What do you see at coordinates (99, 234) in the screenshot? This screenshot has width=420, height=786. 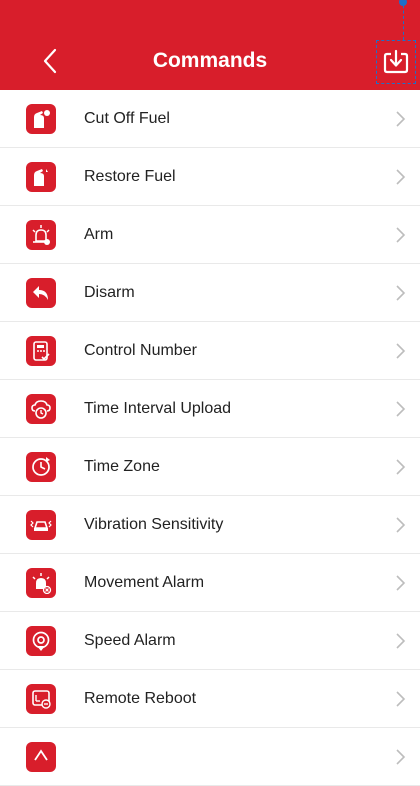 I see `command-label: Arm` at bounding box center [99, 234].